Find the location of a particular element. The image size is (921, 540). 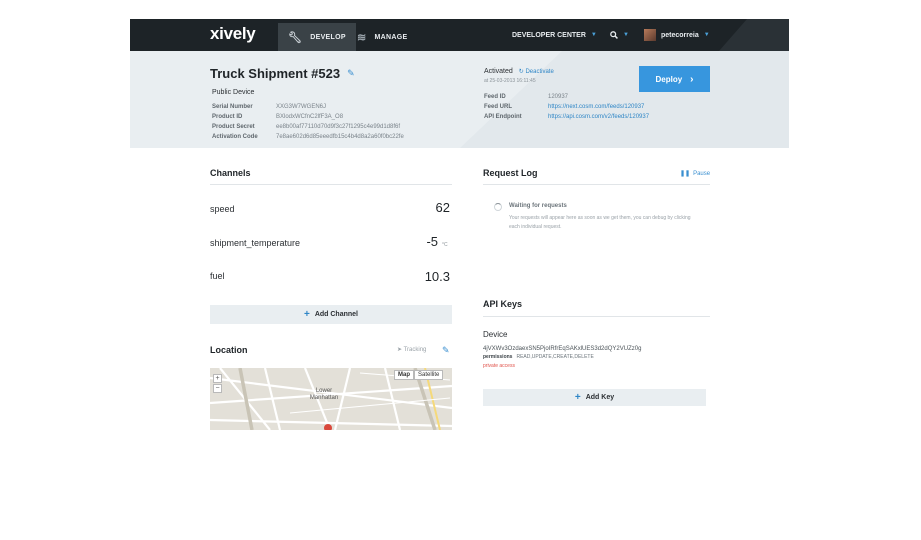

field-value: 7e8ae602d6d85eeedfb15c4b4d8a2a60f0bc22fe is located at coordinates (340, 137).